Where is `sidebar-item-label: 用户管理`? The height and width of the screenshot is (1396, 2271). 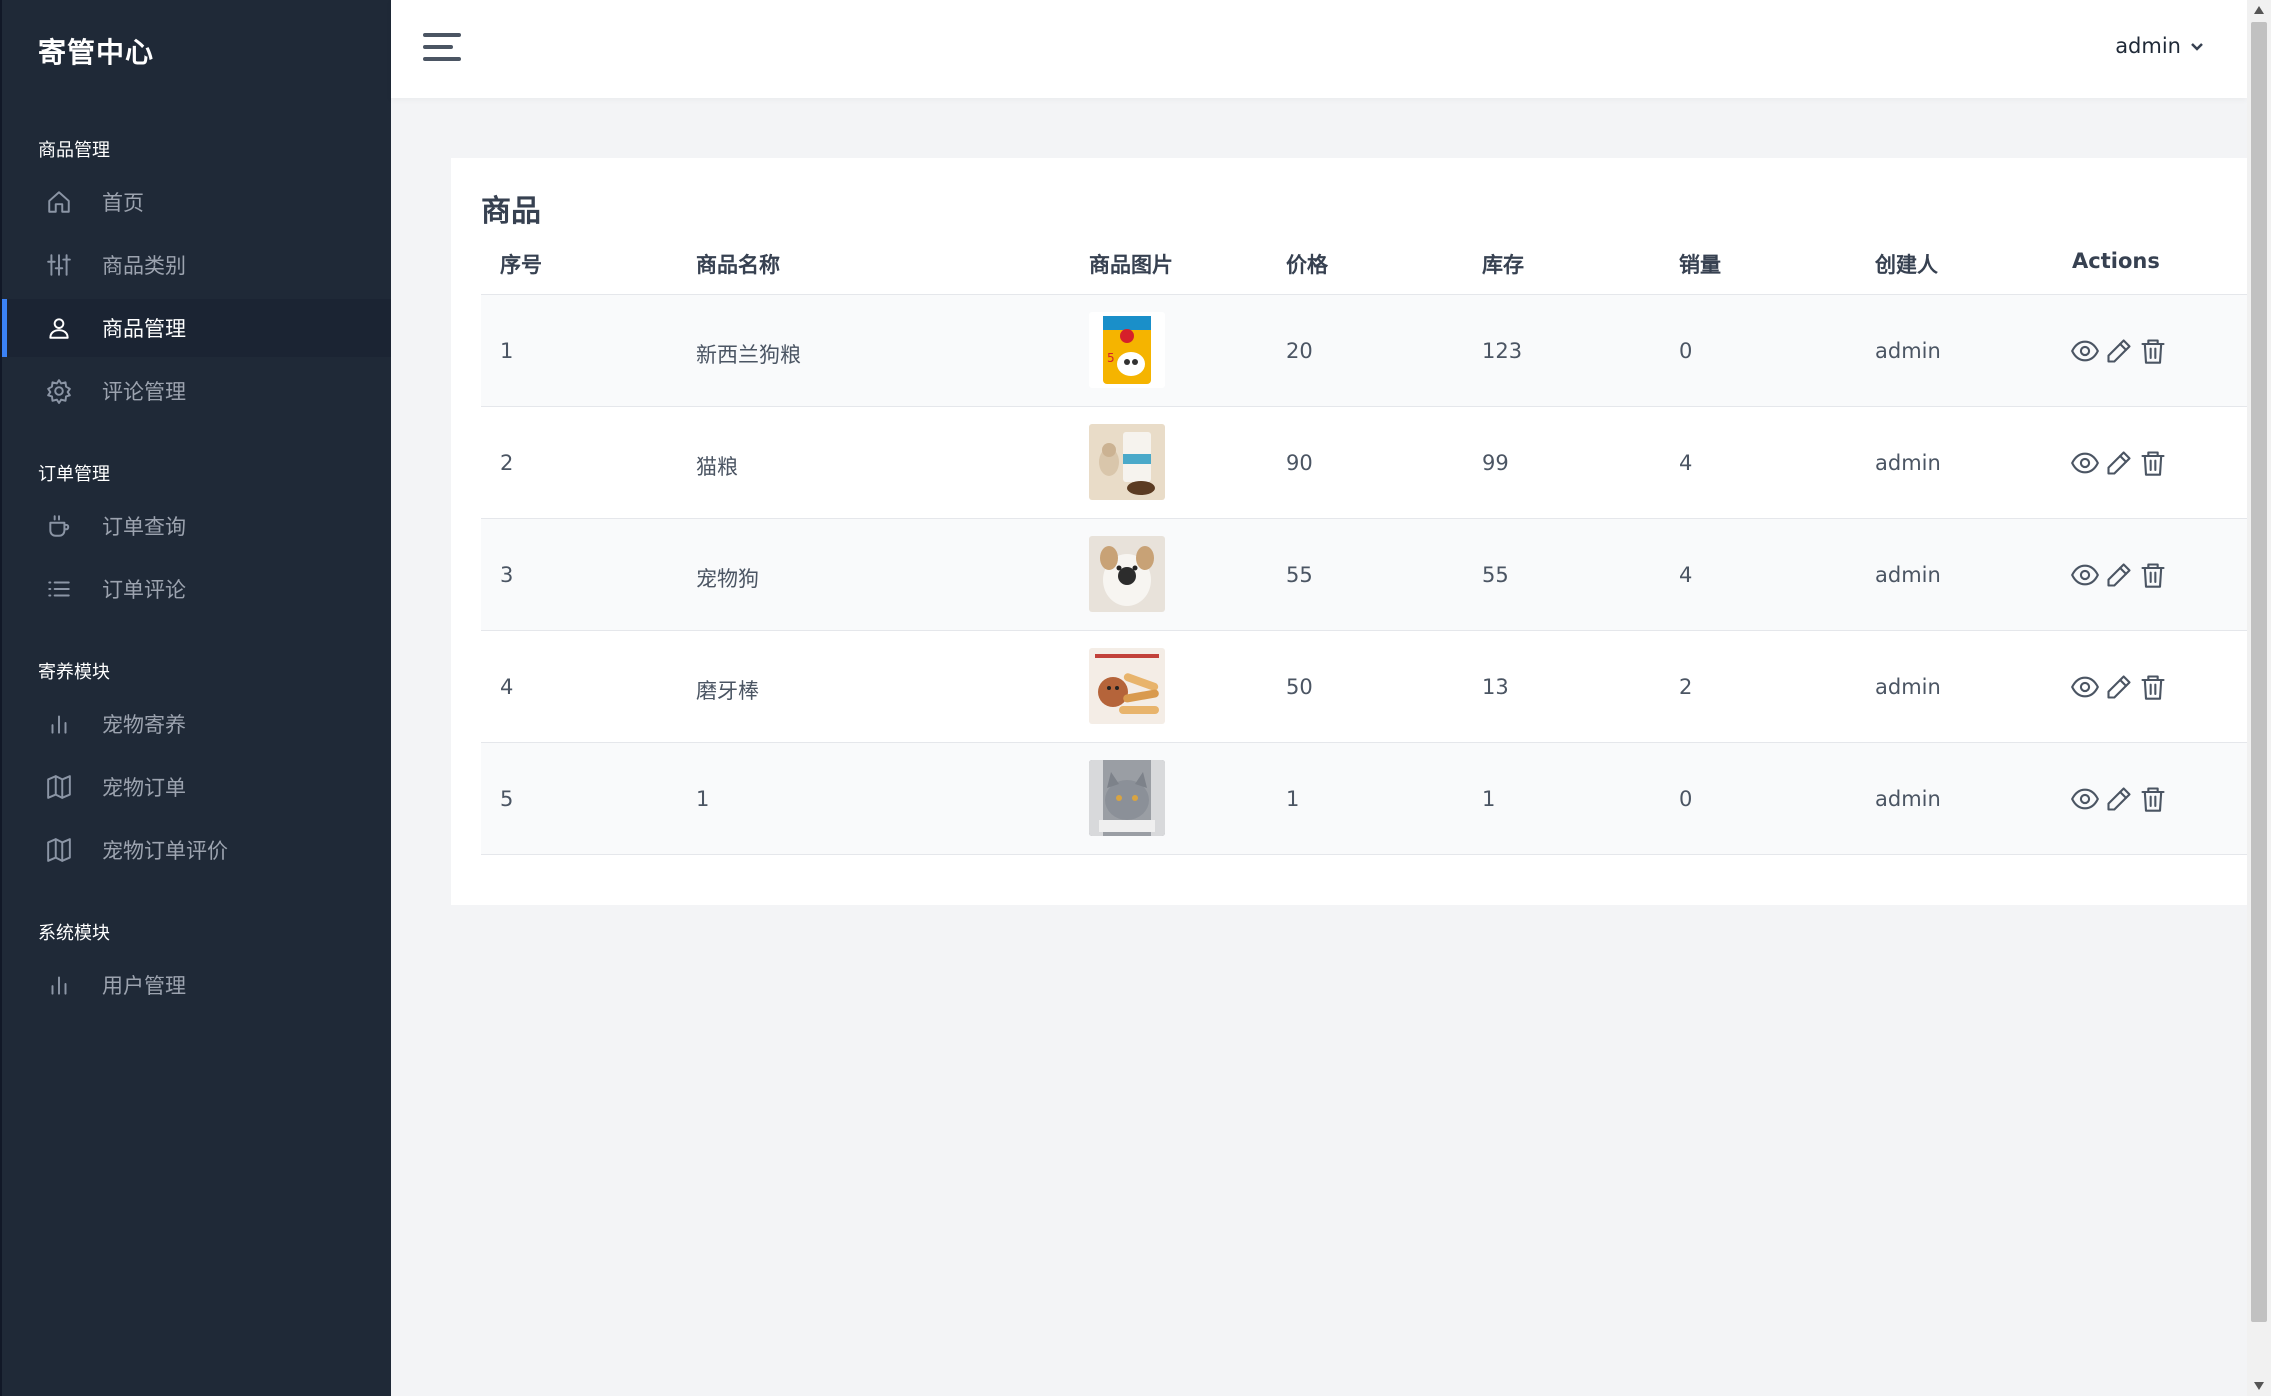 sidebar-item-label: 用户管理 is located at coordinates (144, 986).